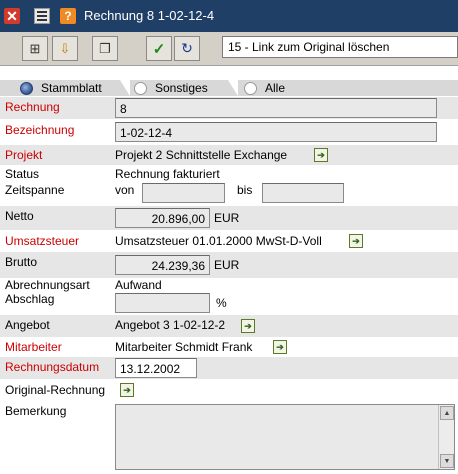 This screenshot has width=458, height=474. What do you see at coordinates (229, 16) in the screenshot?
I see `title-bar: ✕ ? Rechnung 8 1-02-12-4` at bounding box center [229, 16].